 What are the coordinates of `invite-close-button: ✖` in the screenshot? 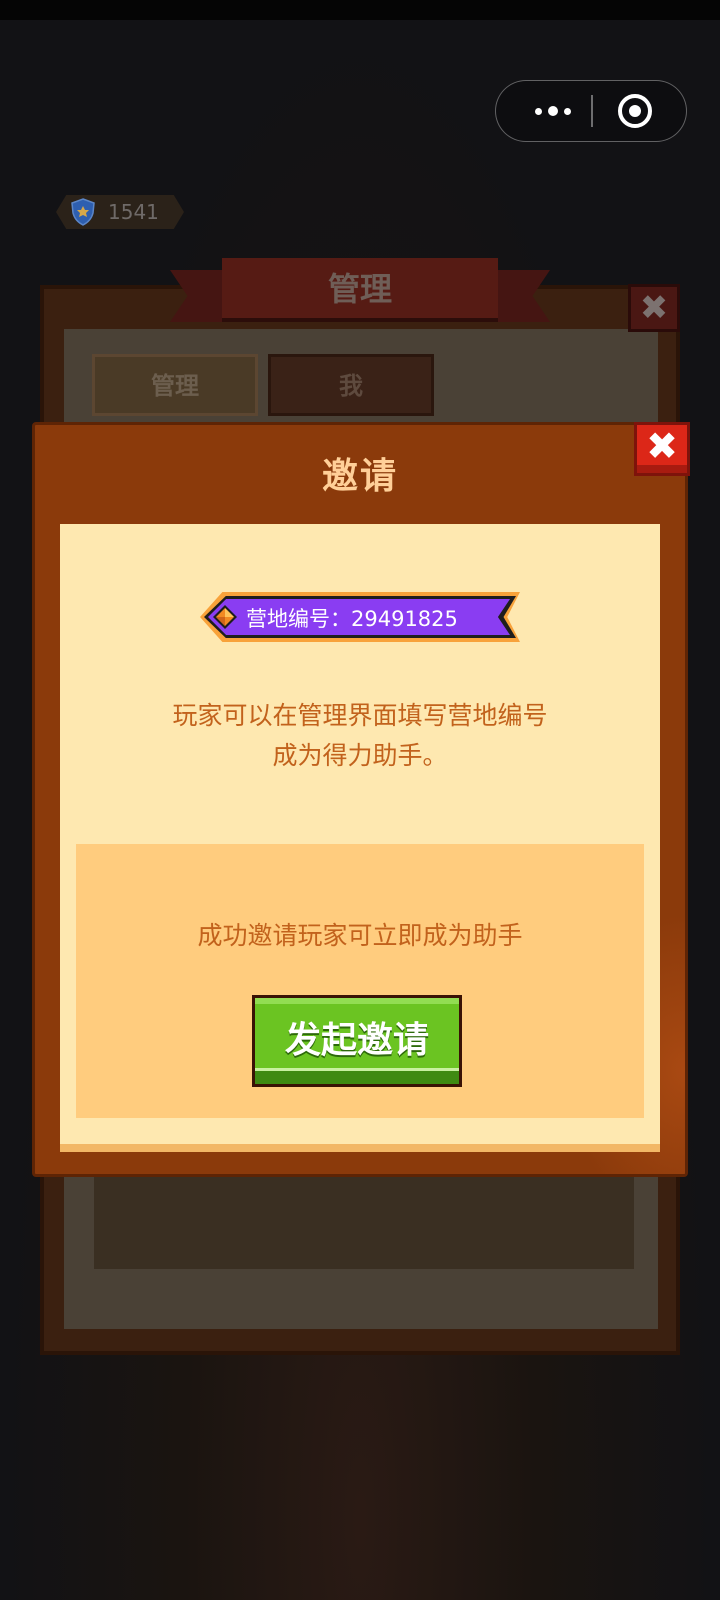 It's located at (662, 449).